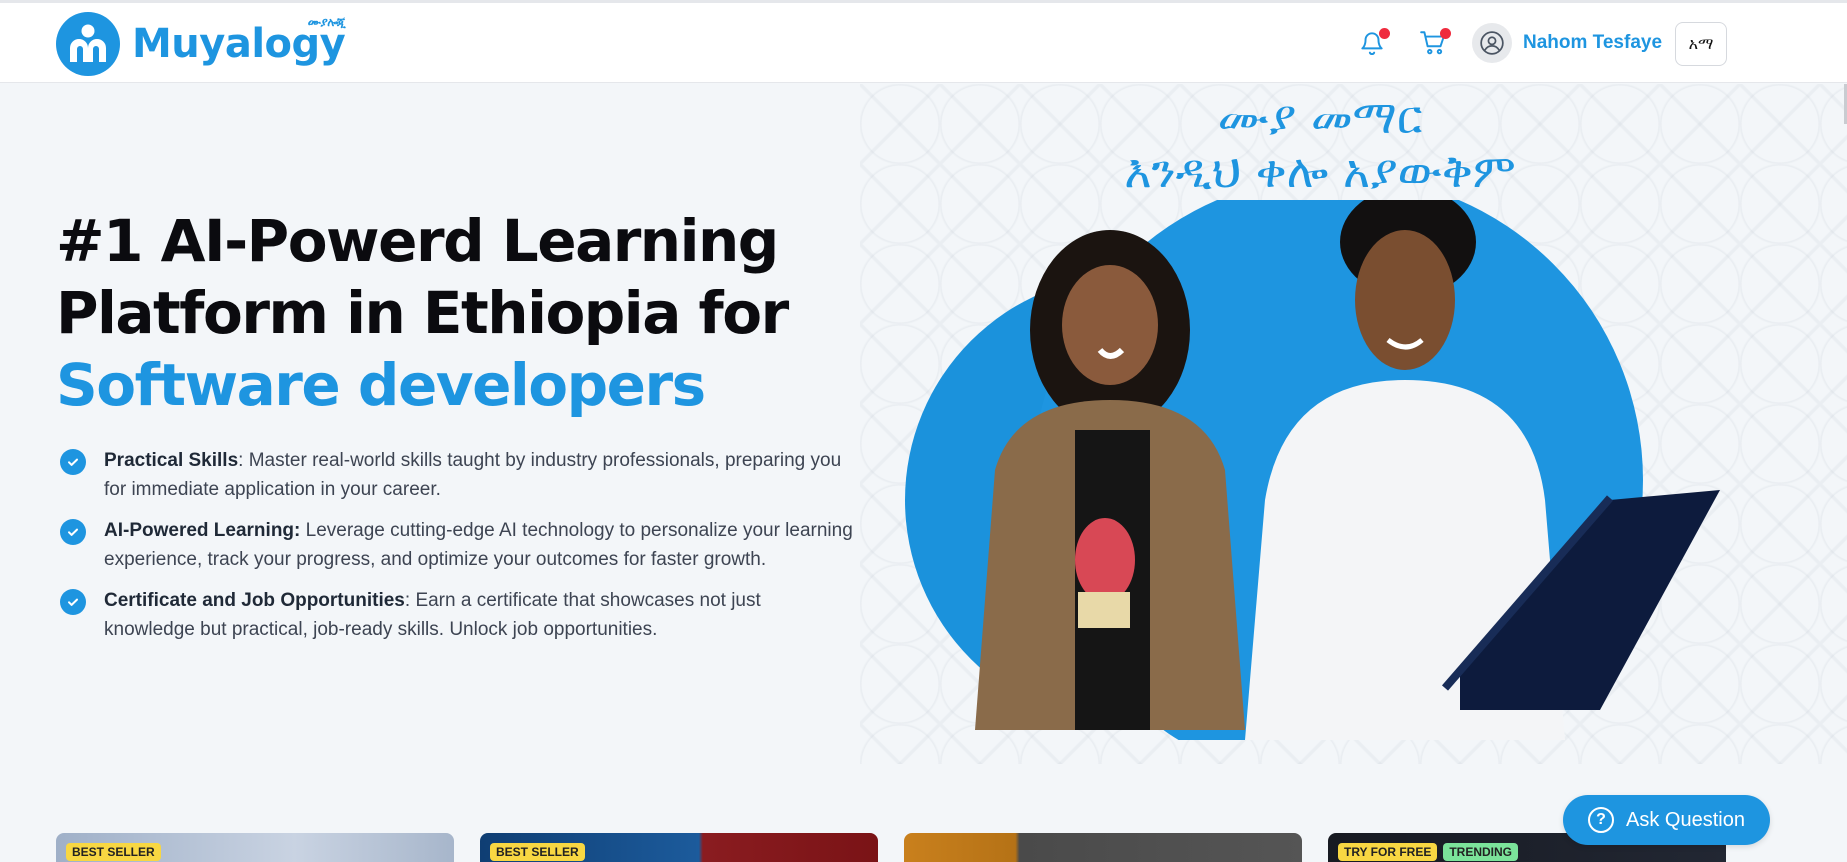 Image resolution: width=1847 pixels, height=862 pixels. What do you see at coordinates (1601, 820) in the screenshot?
I see `question-icon: ?` at bounding box center [1601, 820].